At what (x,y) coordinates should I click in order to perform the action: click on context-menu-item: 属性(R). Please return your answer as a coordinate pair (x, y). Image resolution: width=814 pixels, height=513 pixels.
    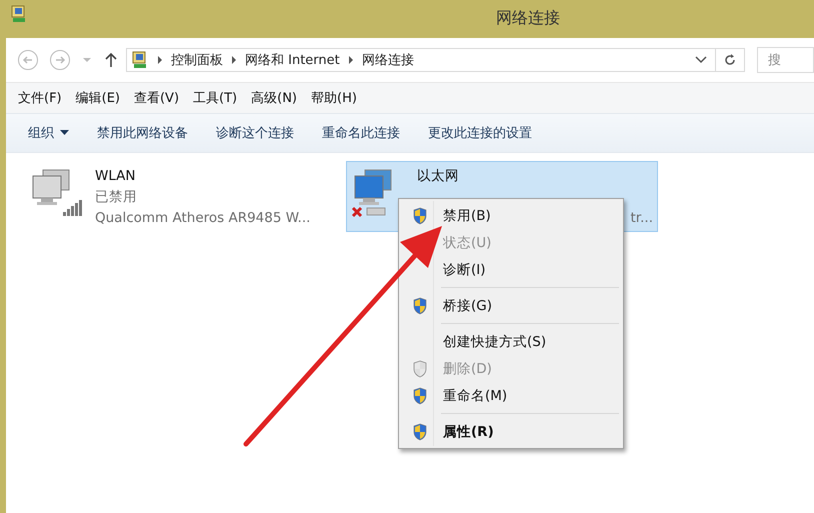
    Looking at the image, I should click on (511, 431).